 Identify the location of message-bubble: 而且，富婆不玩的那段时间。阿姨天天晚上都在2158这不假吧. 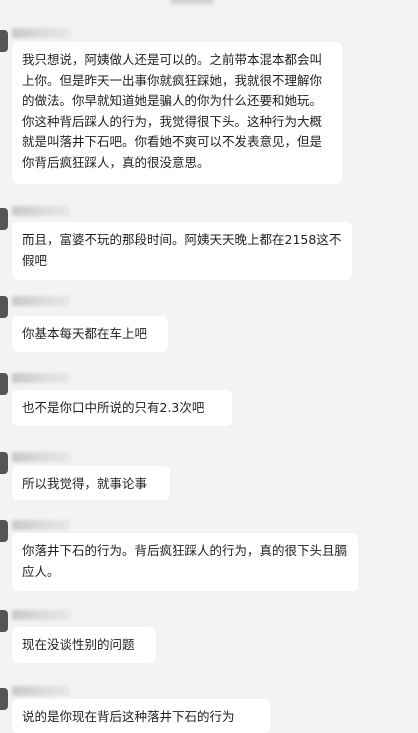
(182, 251).